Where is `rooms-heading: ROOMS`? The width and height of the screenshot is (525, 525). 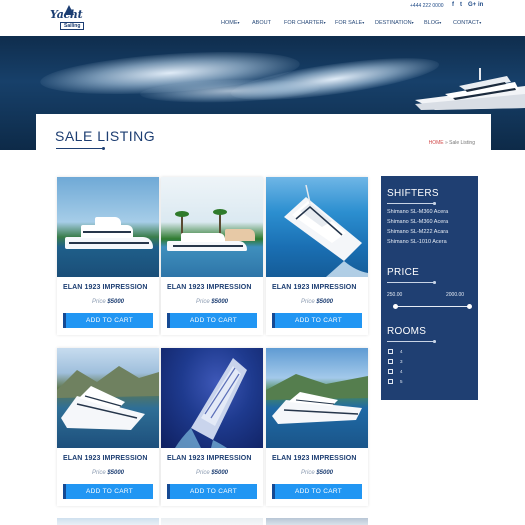 rooms-heading: ROOMS is located at coordinates (407, 331).